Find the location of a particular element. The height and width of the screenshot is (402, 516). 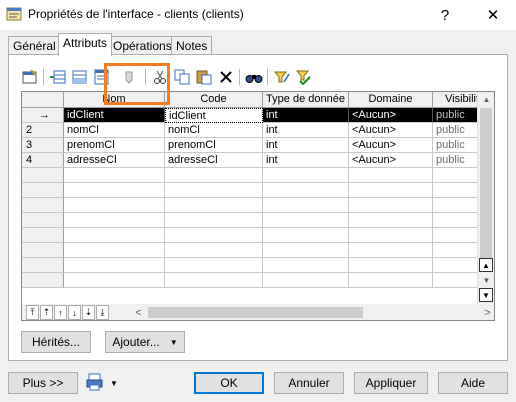

print-dropdown: ▼ is located at coordinates (104, 383).